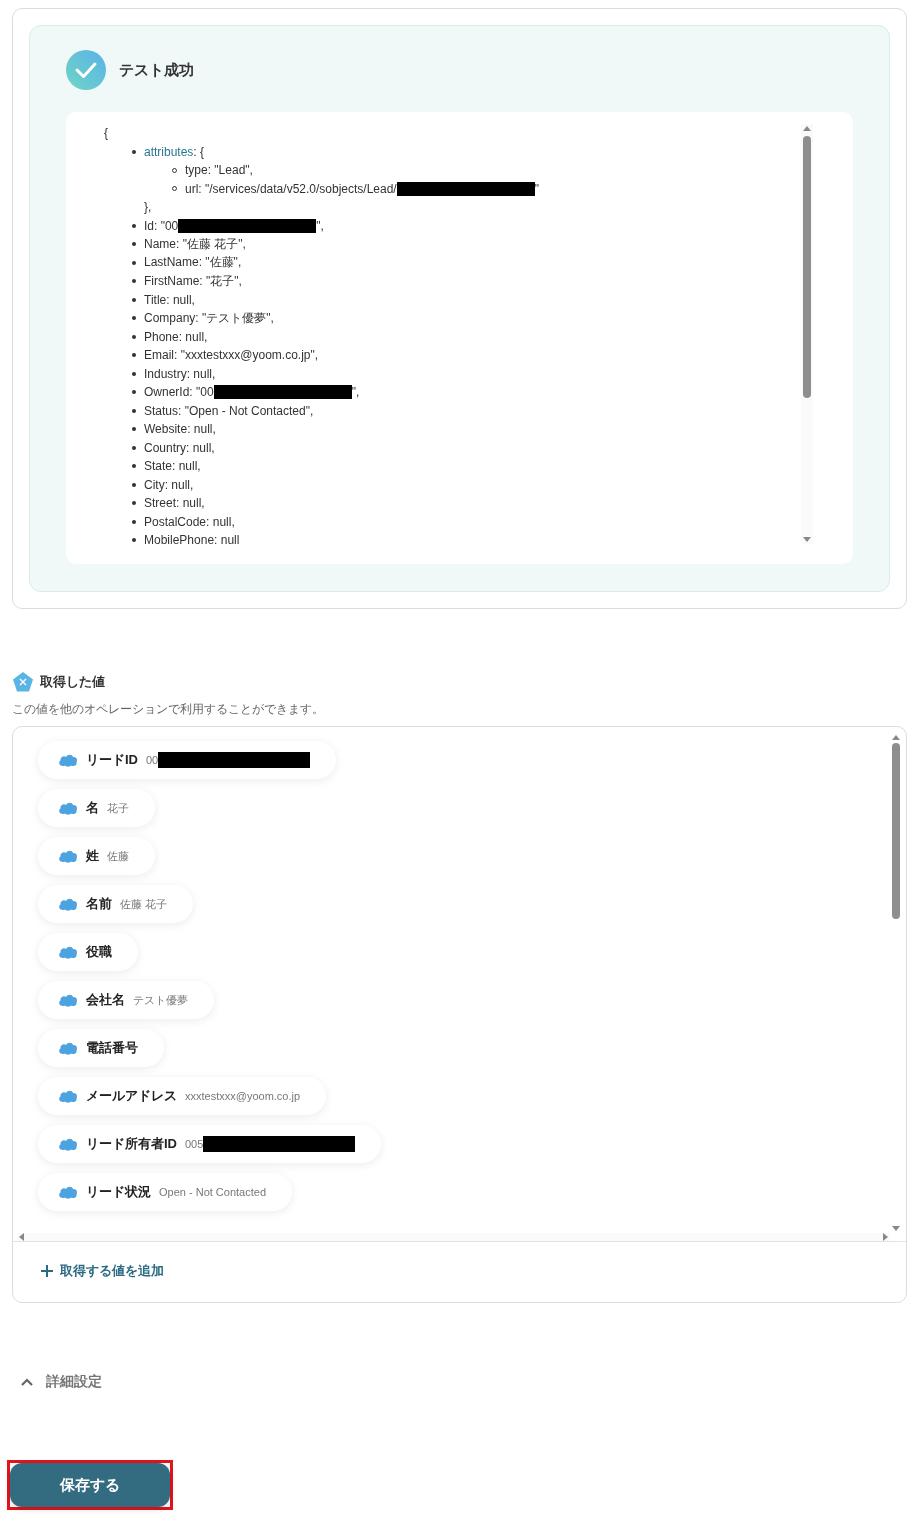 This screenshot has width=917, height=1534. What do you see at coordinates (72, 682) in the screenshot?
I see `section-title: 取得した値` at bounding box center [72, 682].